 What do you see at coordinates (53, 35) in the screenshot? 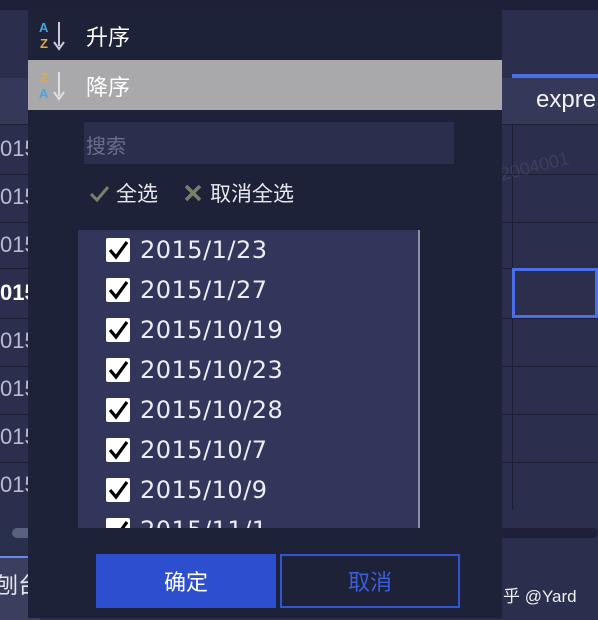
I see `sort-ascending-icon: A Z` at bounding box center [53, 35].